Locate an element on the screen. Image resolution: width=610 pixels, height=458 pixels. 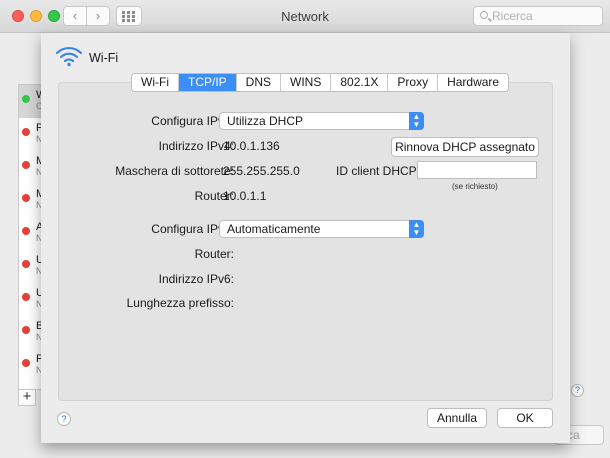
add-service-button: + is located at coordinates (27, 397).